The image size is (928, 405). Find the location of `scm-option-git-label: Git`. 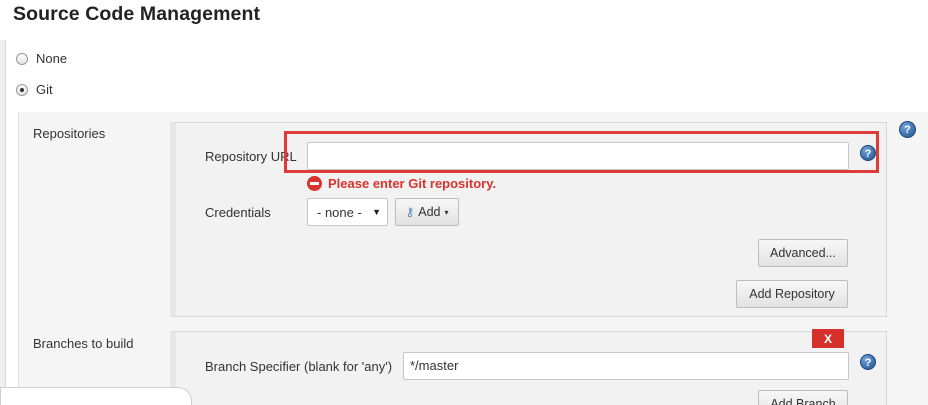

scm-option-git-label: Git is located at coordinates (44, 89).